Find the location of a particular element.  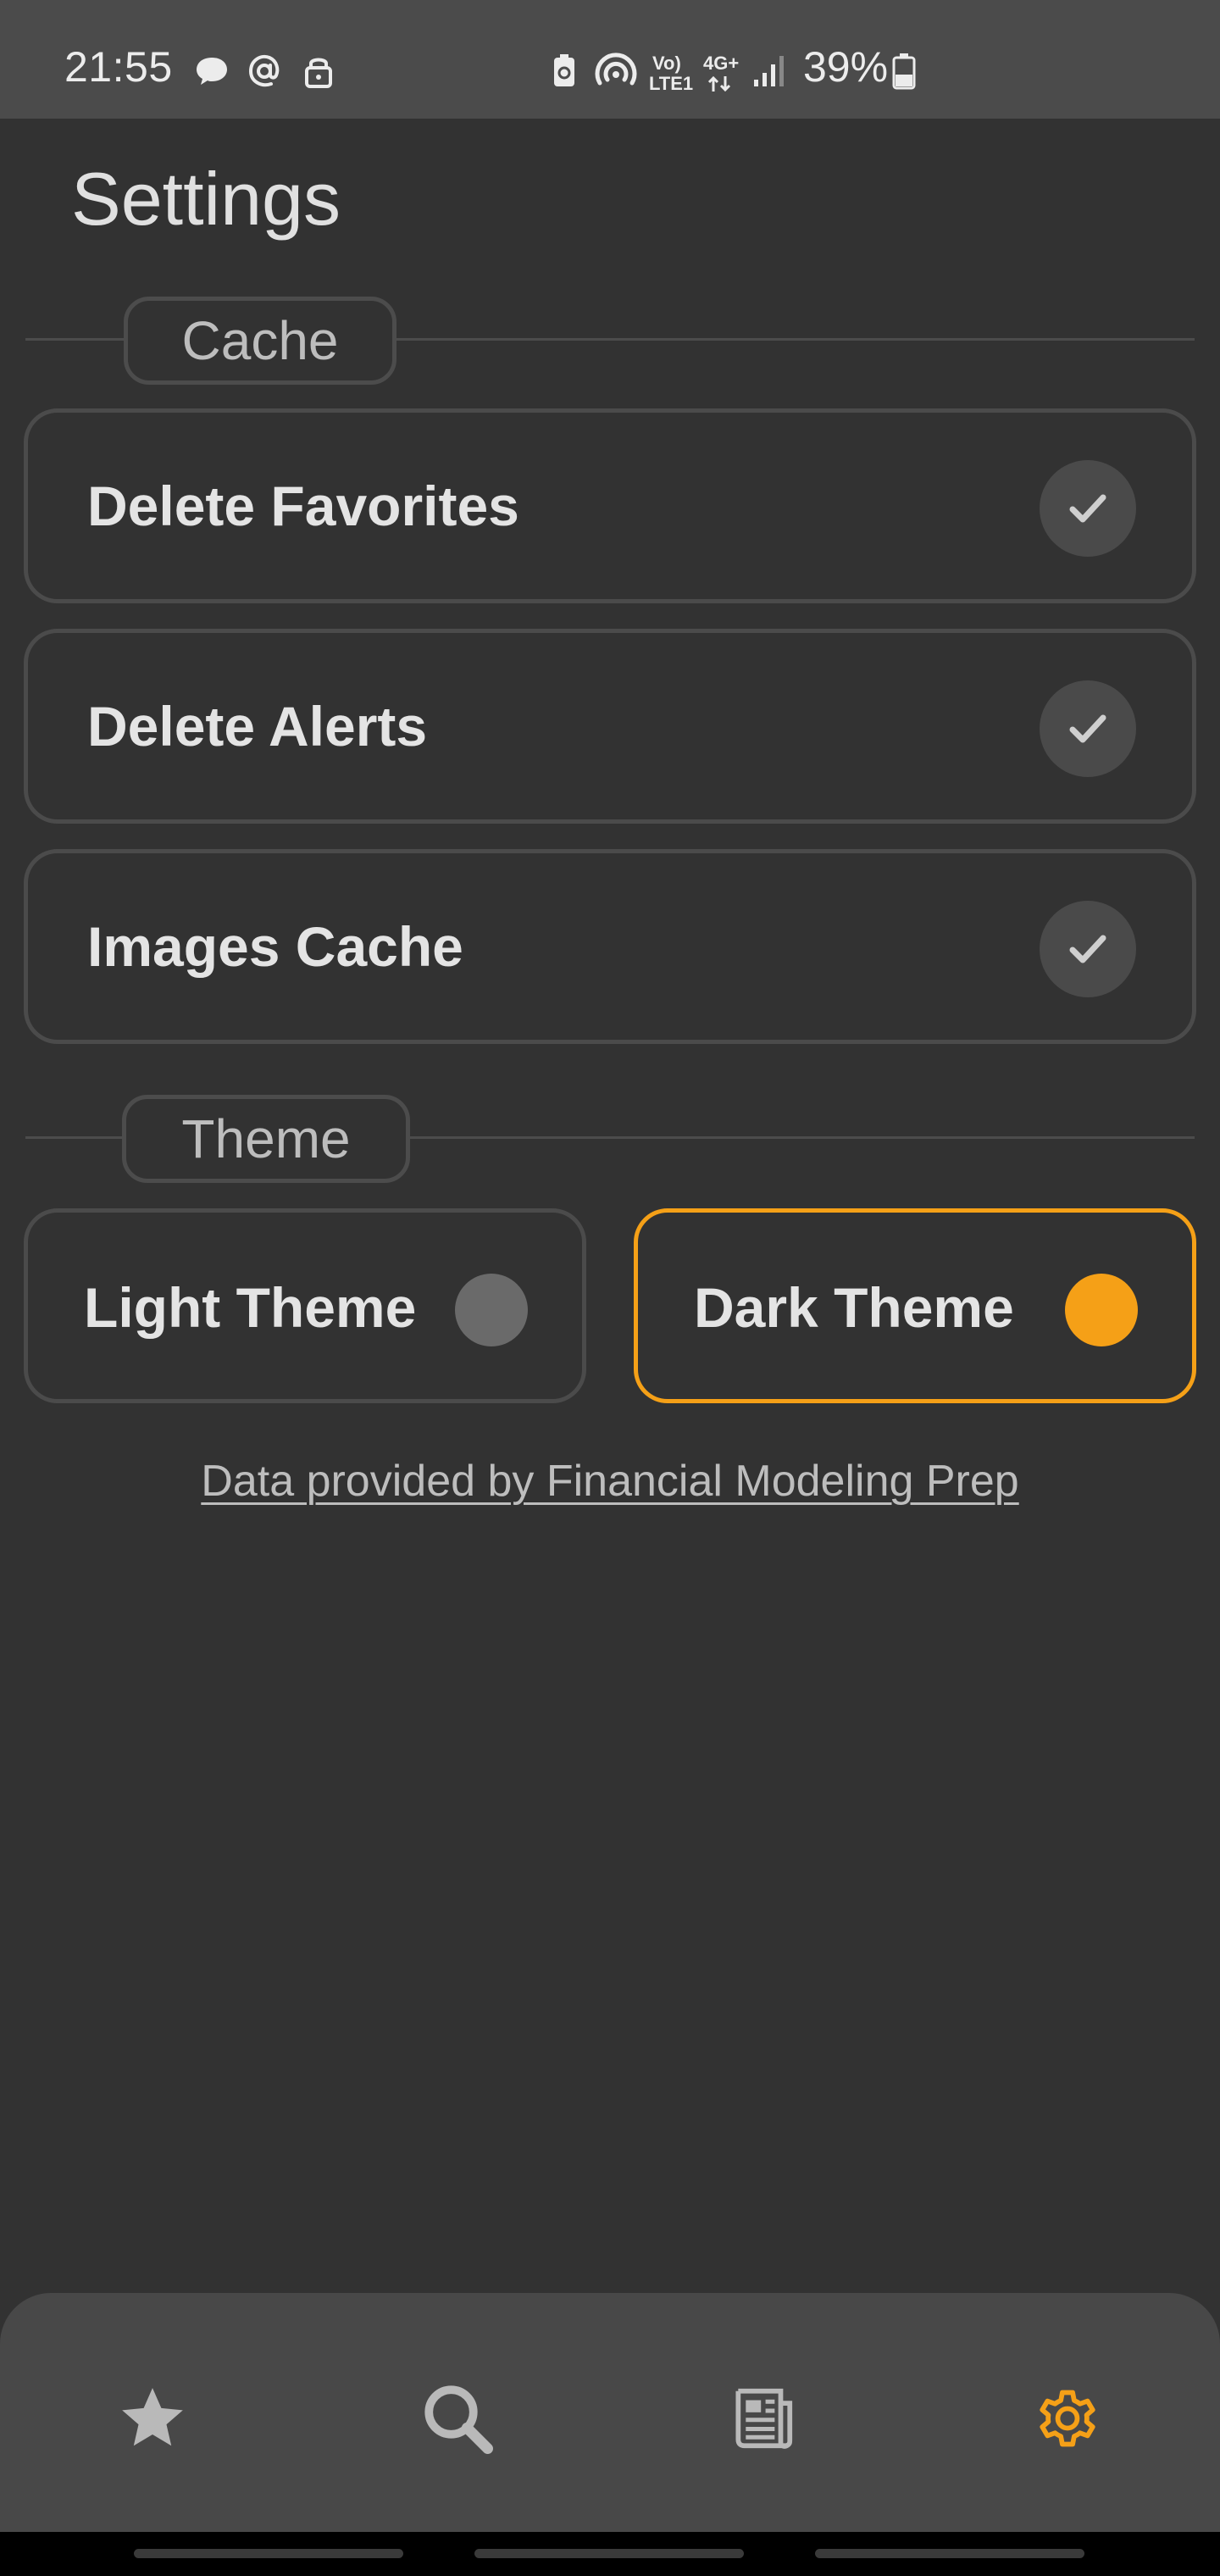

home-gesture-handle is located at coordinates (609, 2553).